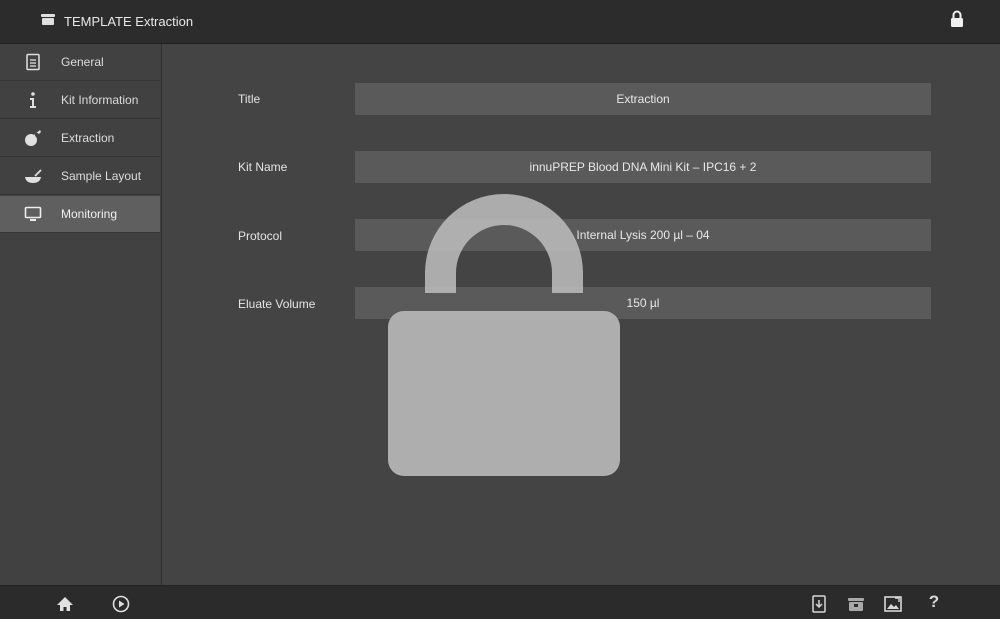 This screenshot has height=619, width=1000. What do you see at coordinates (89, 214) in the screenshot?
I see `sidebar-item-label: Monitoring` at bounding box center [89, 214].